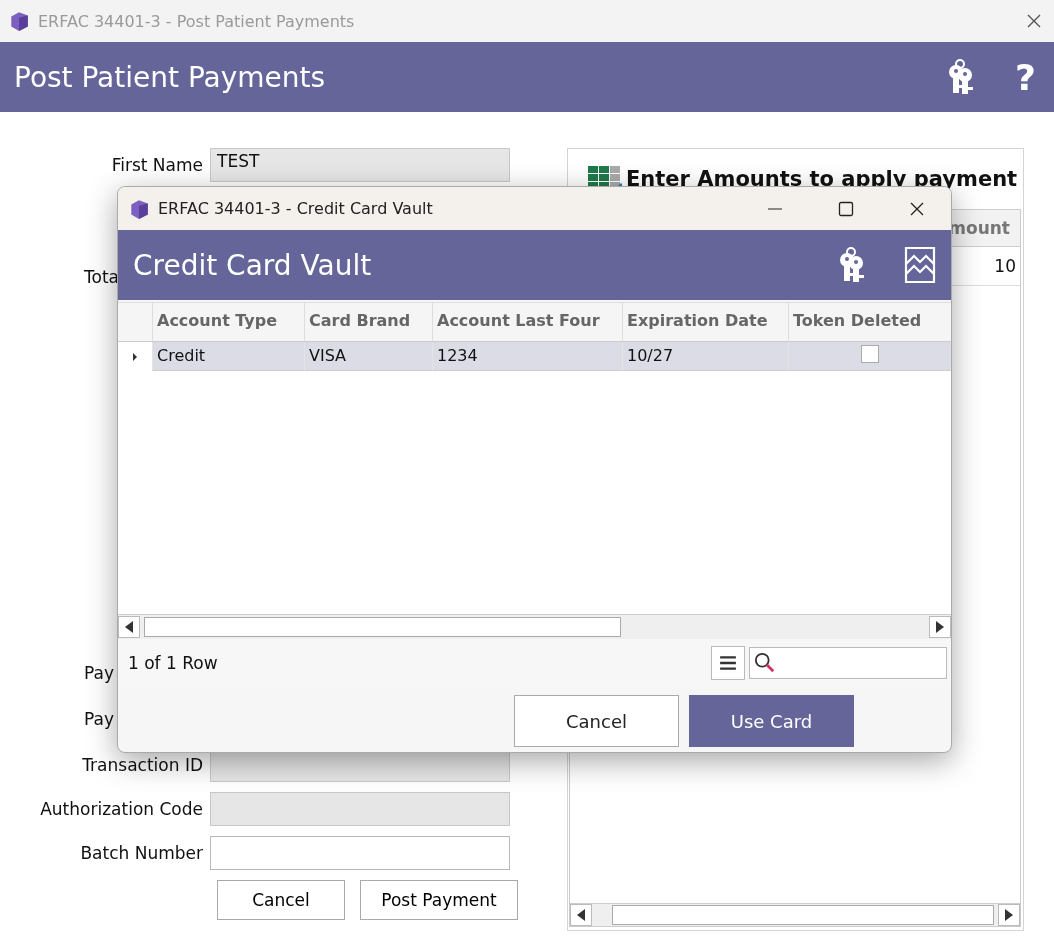 This screenshot has height=939, width=1054. I want to click on table-cell: Credit, so click(228, 356).